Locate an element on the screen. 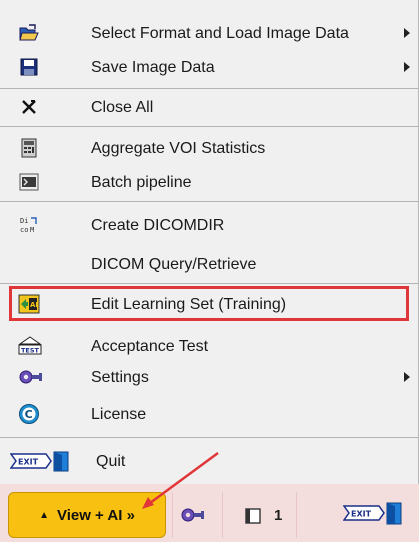  annotation-arrow is located at coordinates (180, 480).